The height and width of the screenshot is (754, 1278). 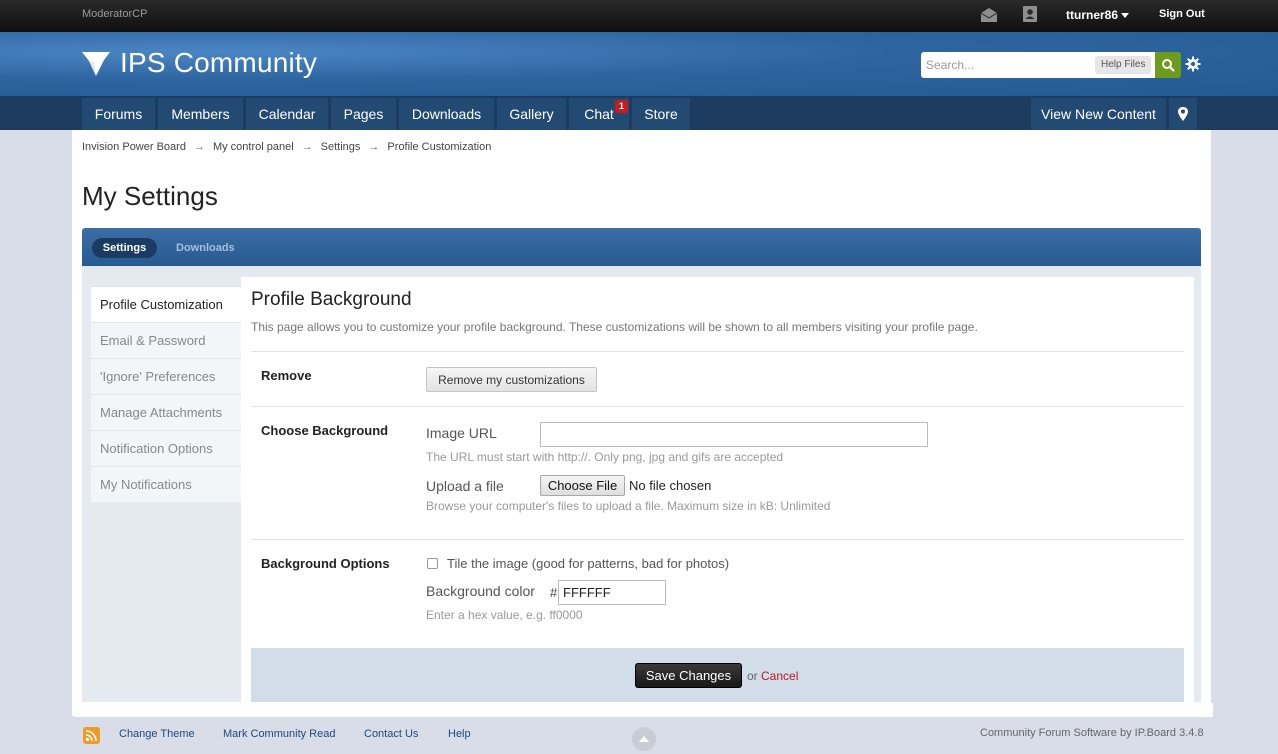 What do you see at coordinates (124, 248) in the screenshot?
I see `tab-settings: Settings` at bounding box center [124, 248].